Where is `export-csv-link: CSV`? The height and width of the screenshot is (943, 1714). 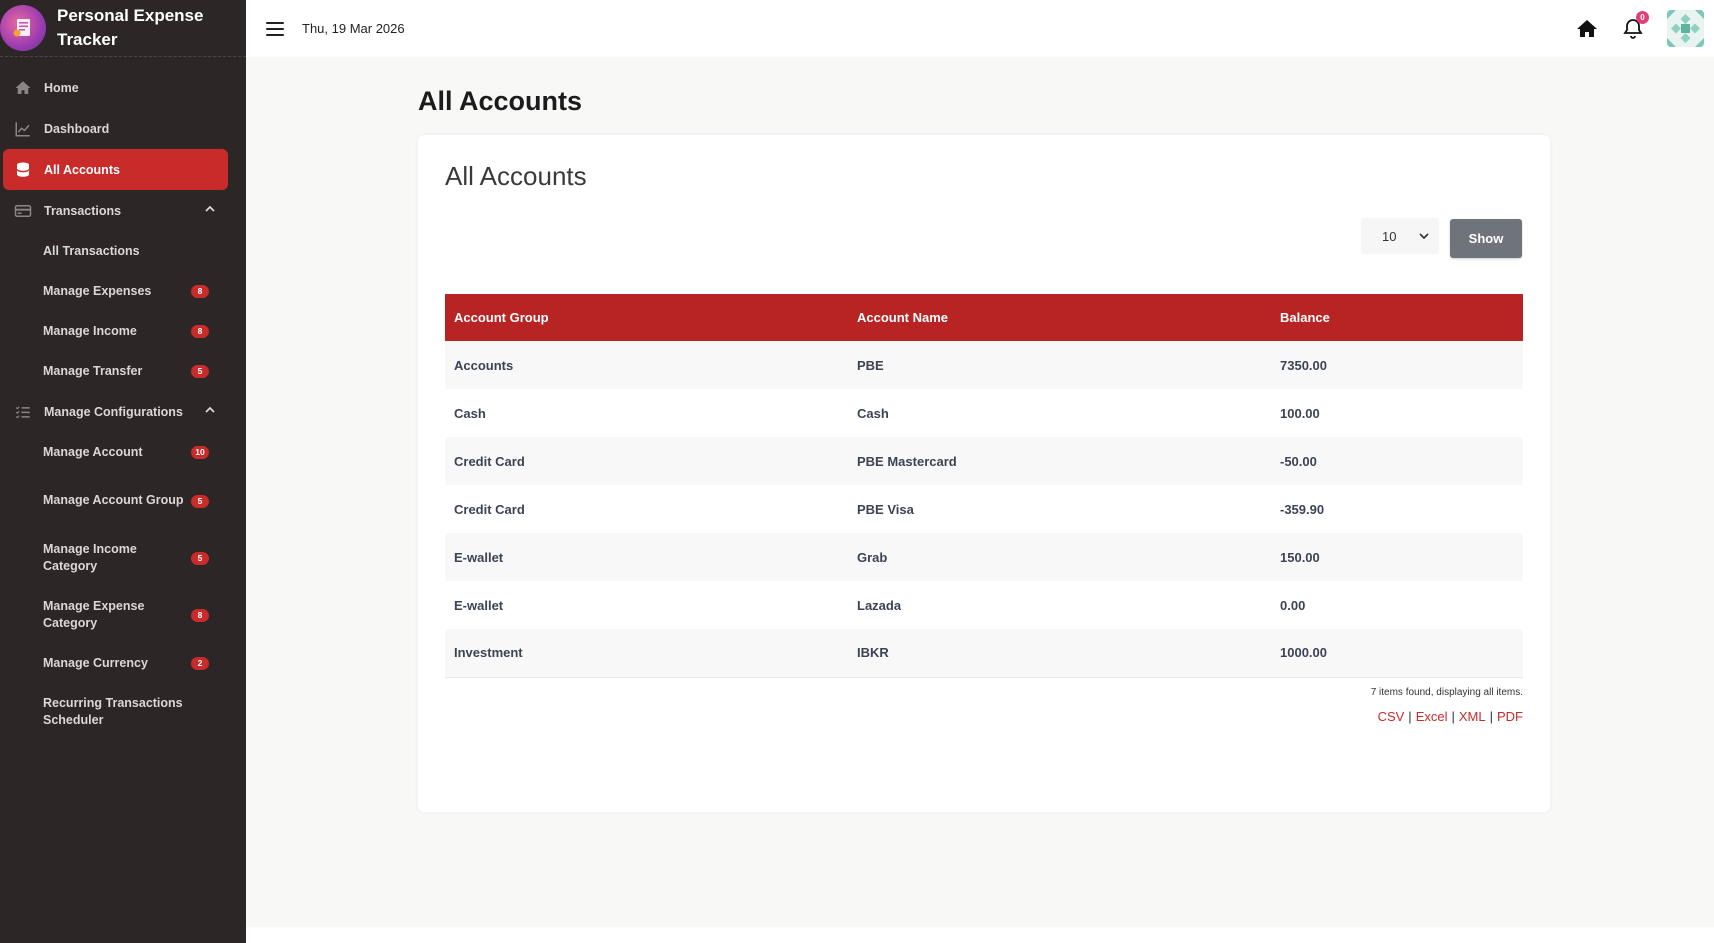
export-csv-link: CSV is located at coordinates (1391, 716).